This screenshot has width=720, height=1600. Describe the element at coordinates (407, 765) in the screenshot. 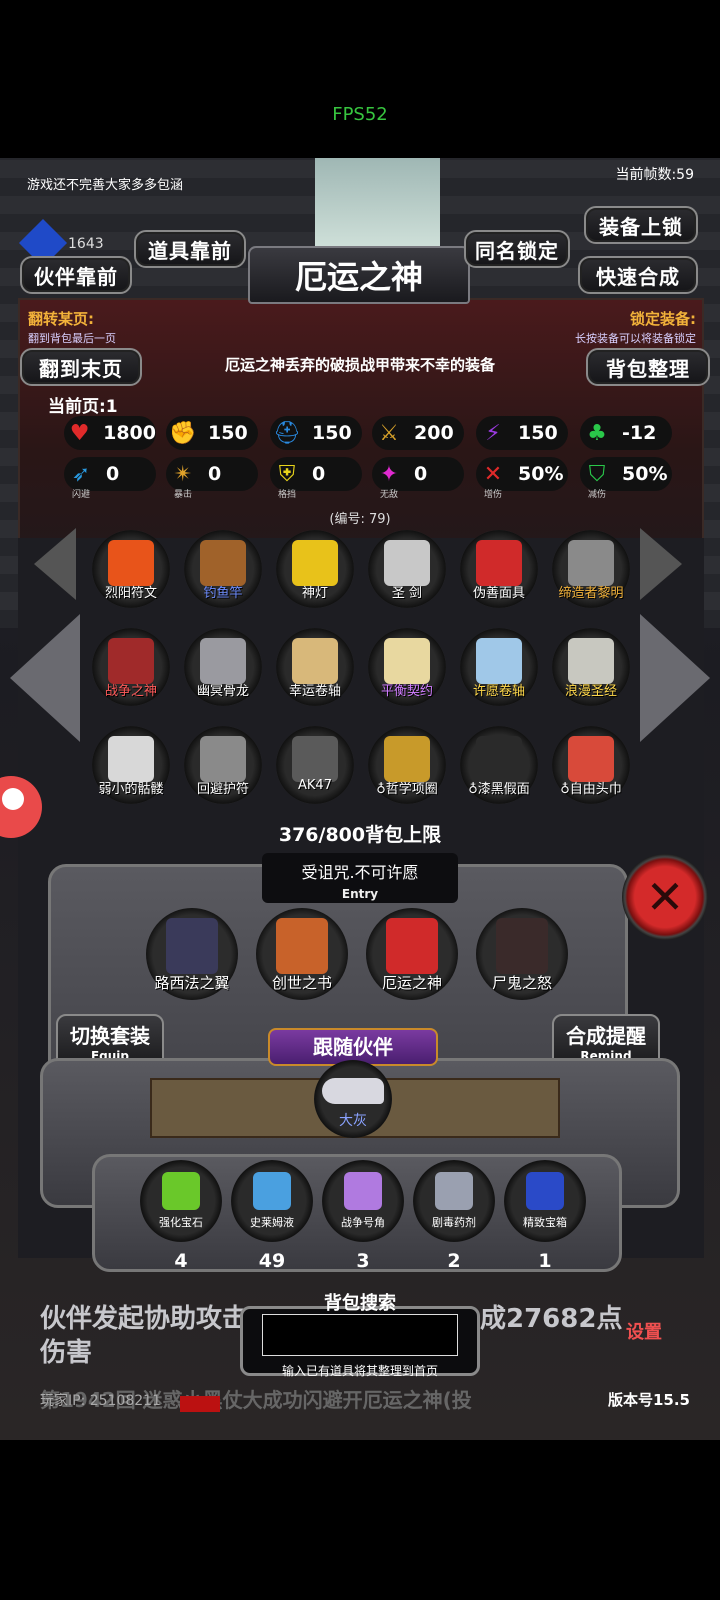

I see `inventory-slot: ♁哲学项圈` at that location.